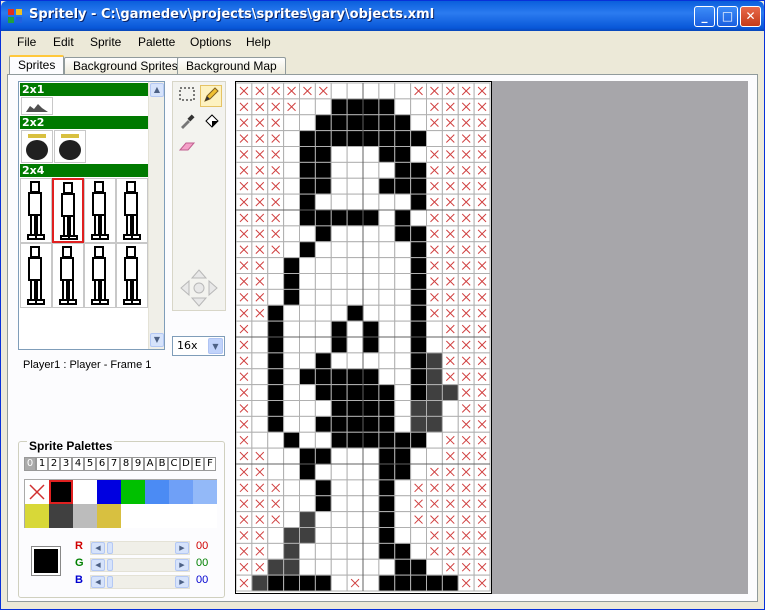 The height and width of the screenshot is (610, 765). Describe the element at coordinates (162, 464) in the screenshot. I see `palette-tab-b: B` at that location.